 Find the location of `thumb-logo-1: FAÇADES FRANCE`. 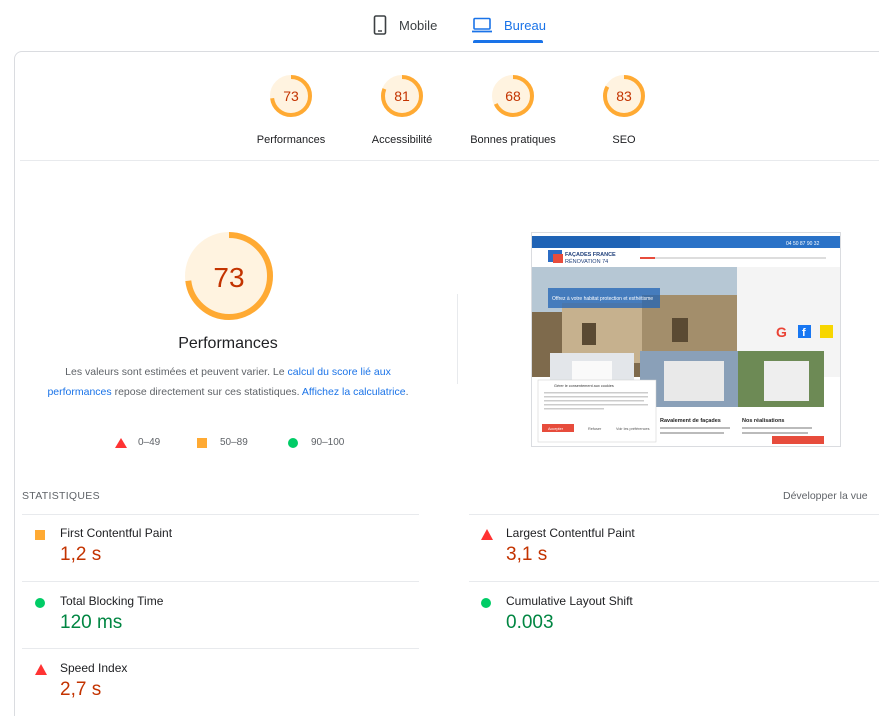

thumb-logo-1: FAÇADES FRANCE is located at coordinates (590, 255).